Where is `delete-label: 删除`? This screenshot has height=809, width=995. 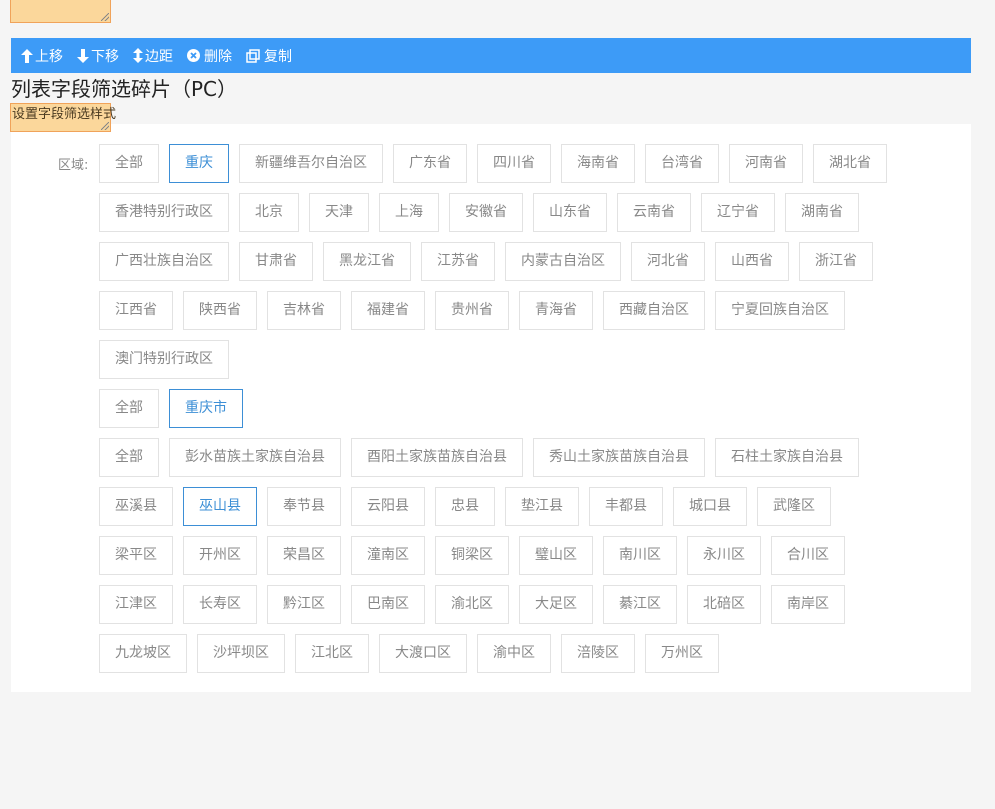 delete-label: 删除 is located at coordinates (218, 56).